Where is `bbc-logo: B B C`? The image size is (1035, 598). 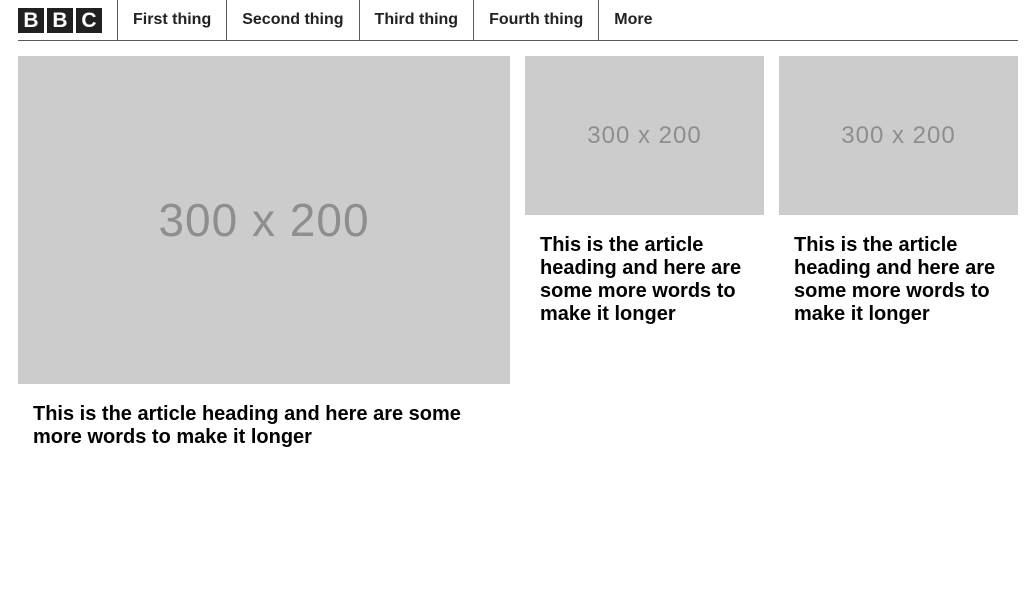 bbc-logo: B B C is located at coordinates (68, 20).